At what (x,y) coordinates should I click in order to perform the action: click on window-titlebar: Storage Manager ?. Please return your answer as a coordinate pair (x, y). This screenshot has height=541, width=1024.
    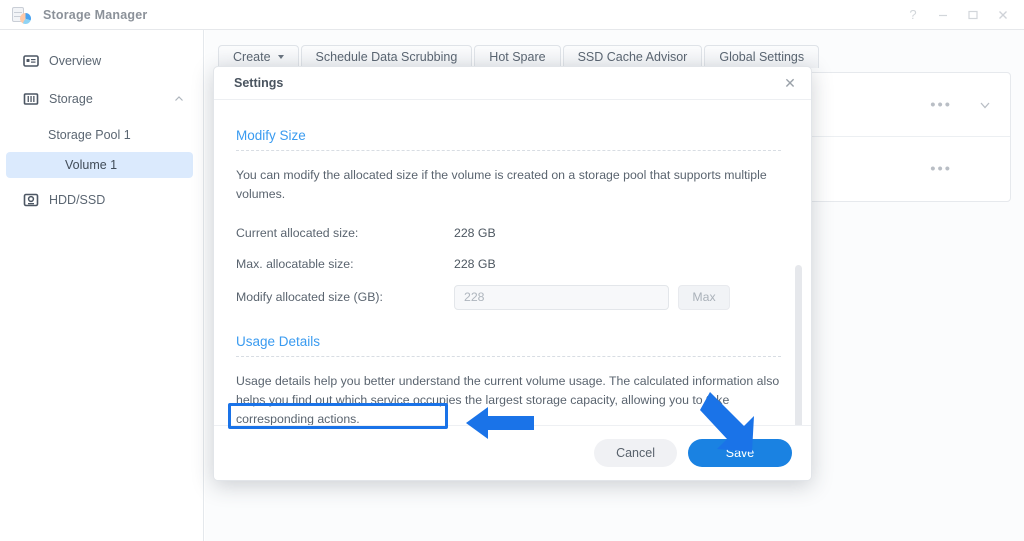
    Looking at the image, I should click on (512, 15).